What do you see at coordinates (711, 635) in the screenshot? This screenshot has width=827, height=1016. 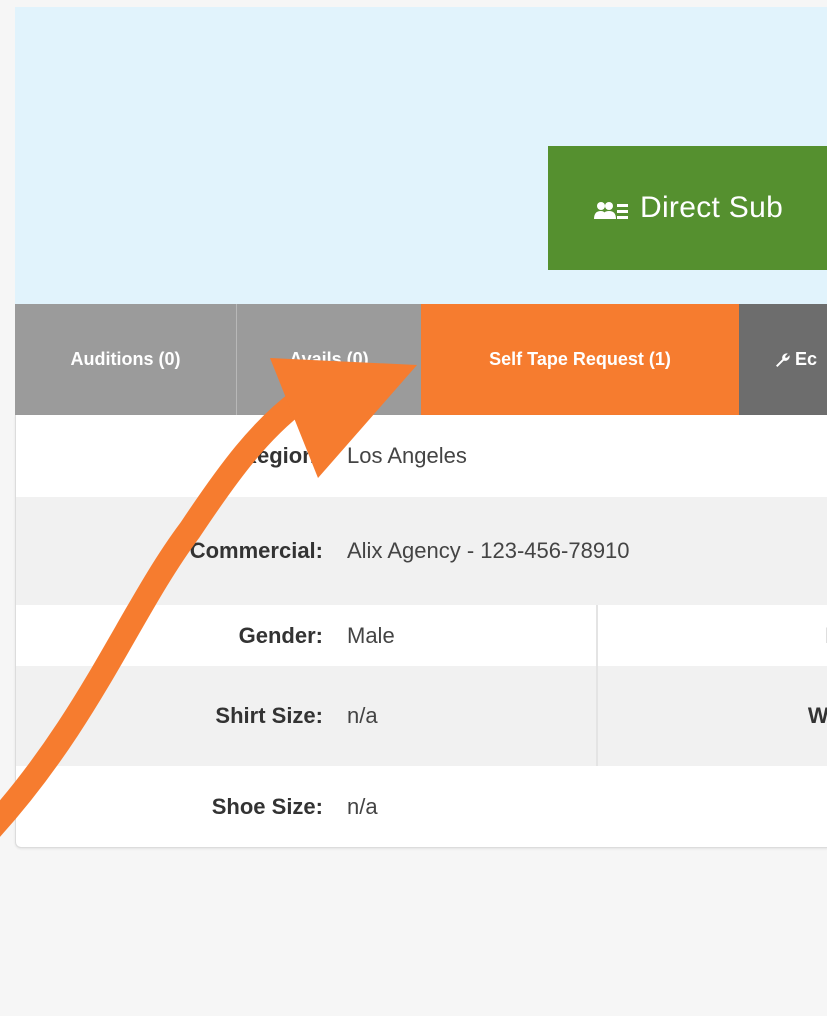 I see `gender-right-label: E` at bounding box center [711, 635].